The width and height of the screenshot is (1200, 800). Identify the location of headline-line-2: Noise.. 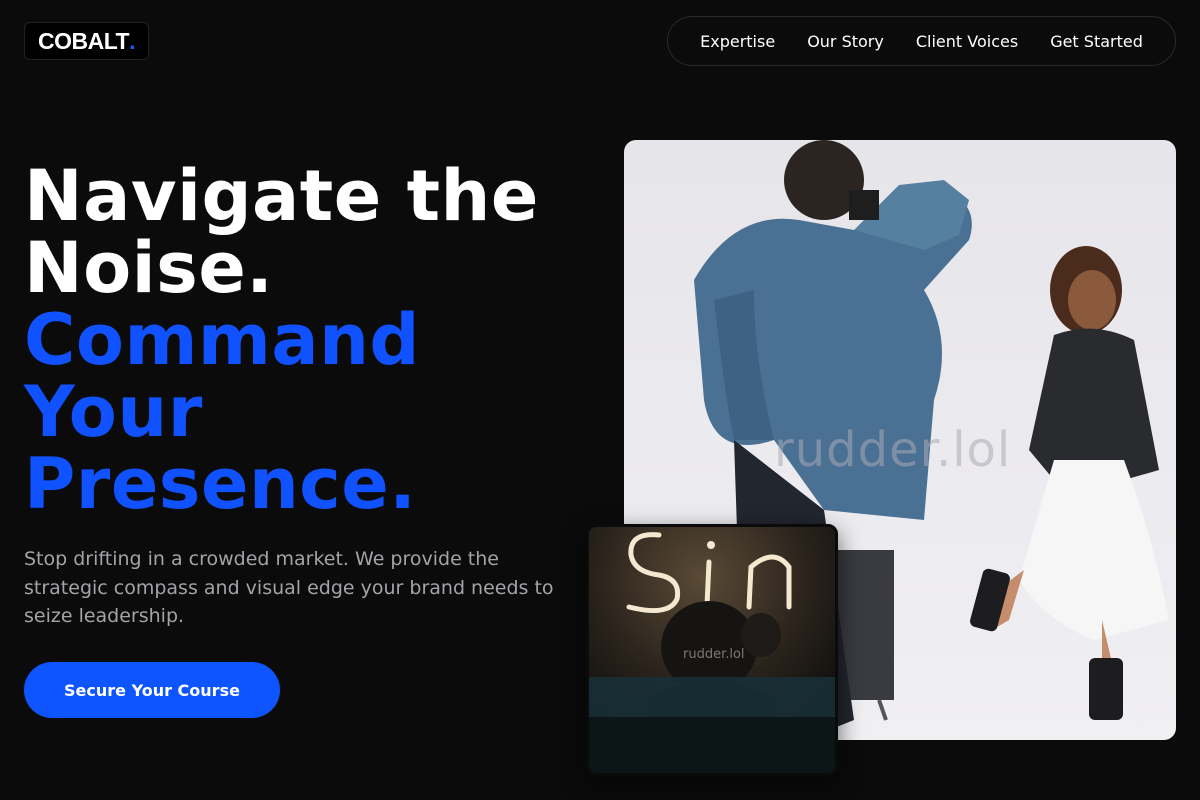
(149, 268).